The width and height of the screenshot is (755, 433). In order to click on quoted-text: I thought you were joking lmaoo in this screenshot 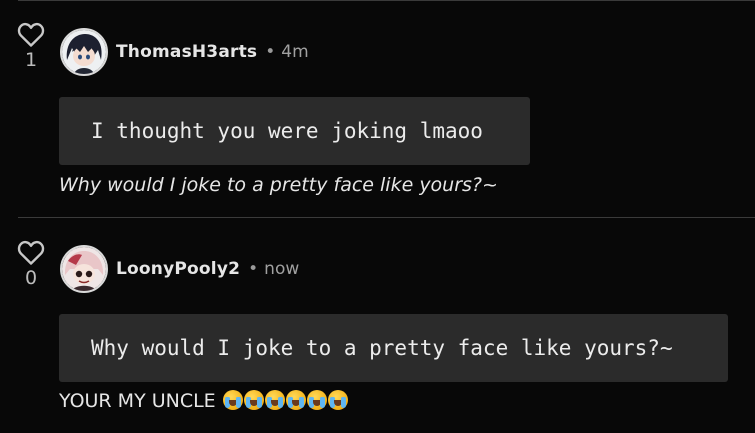, I will do `click(294, 131)`.